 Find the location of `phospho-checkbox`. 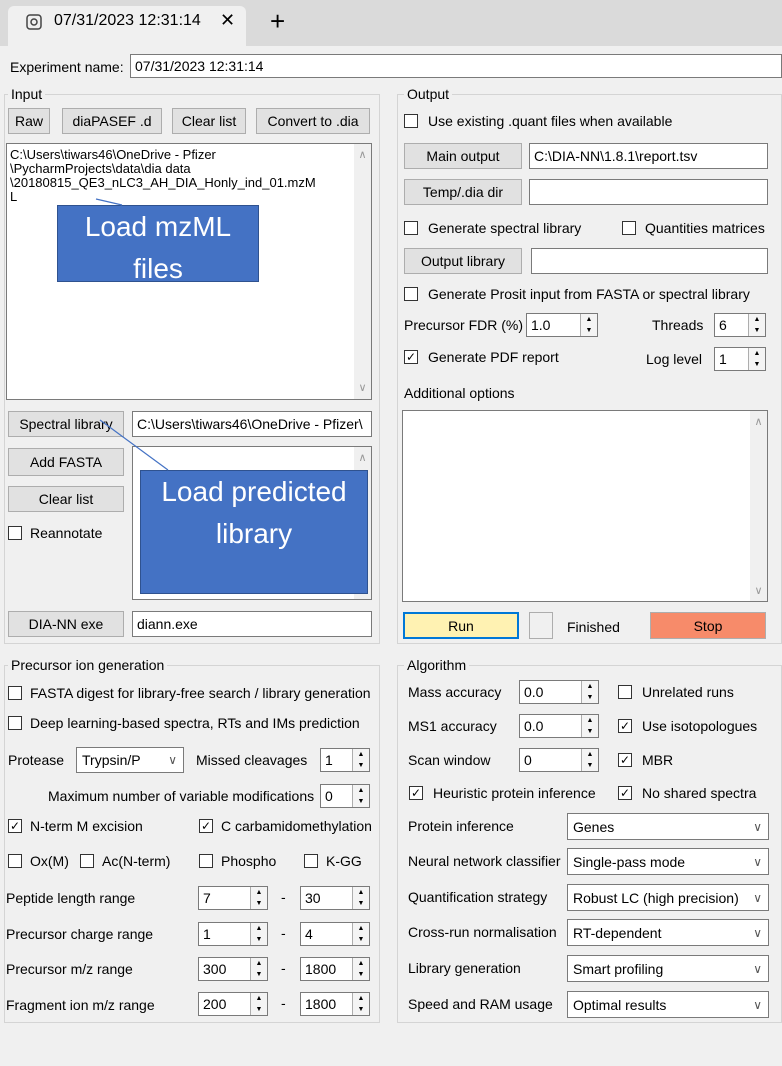

phospho-checkbox is located at coordinates (206, 861).